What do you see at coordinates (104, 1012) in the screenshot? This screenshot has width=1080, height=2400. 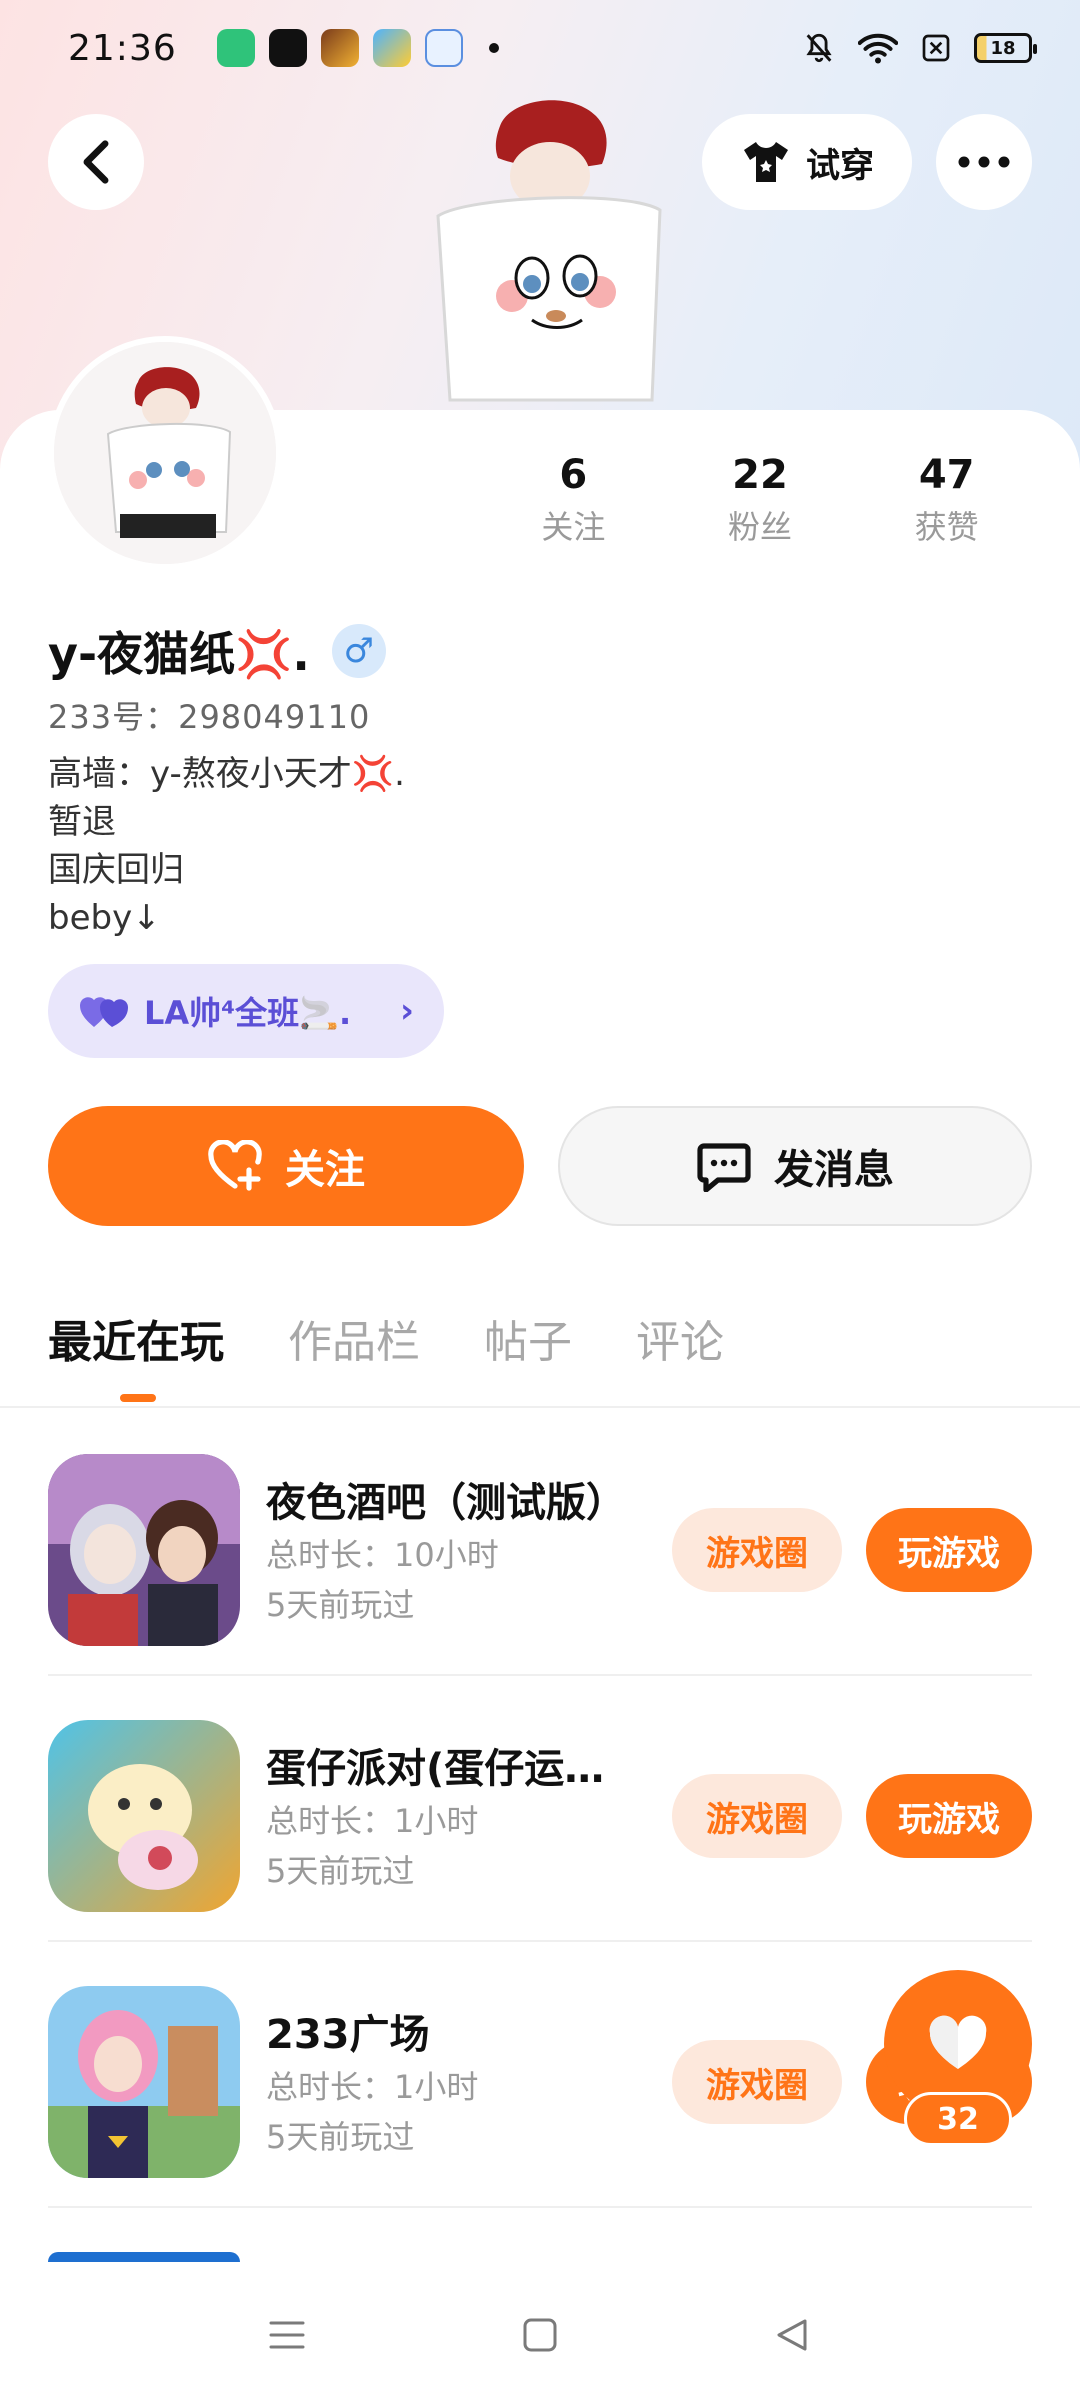 I see `double-heart-icon` at bounding box center [104, 1012].